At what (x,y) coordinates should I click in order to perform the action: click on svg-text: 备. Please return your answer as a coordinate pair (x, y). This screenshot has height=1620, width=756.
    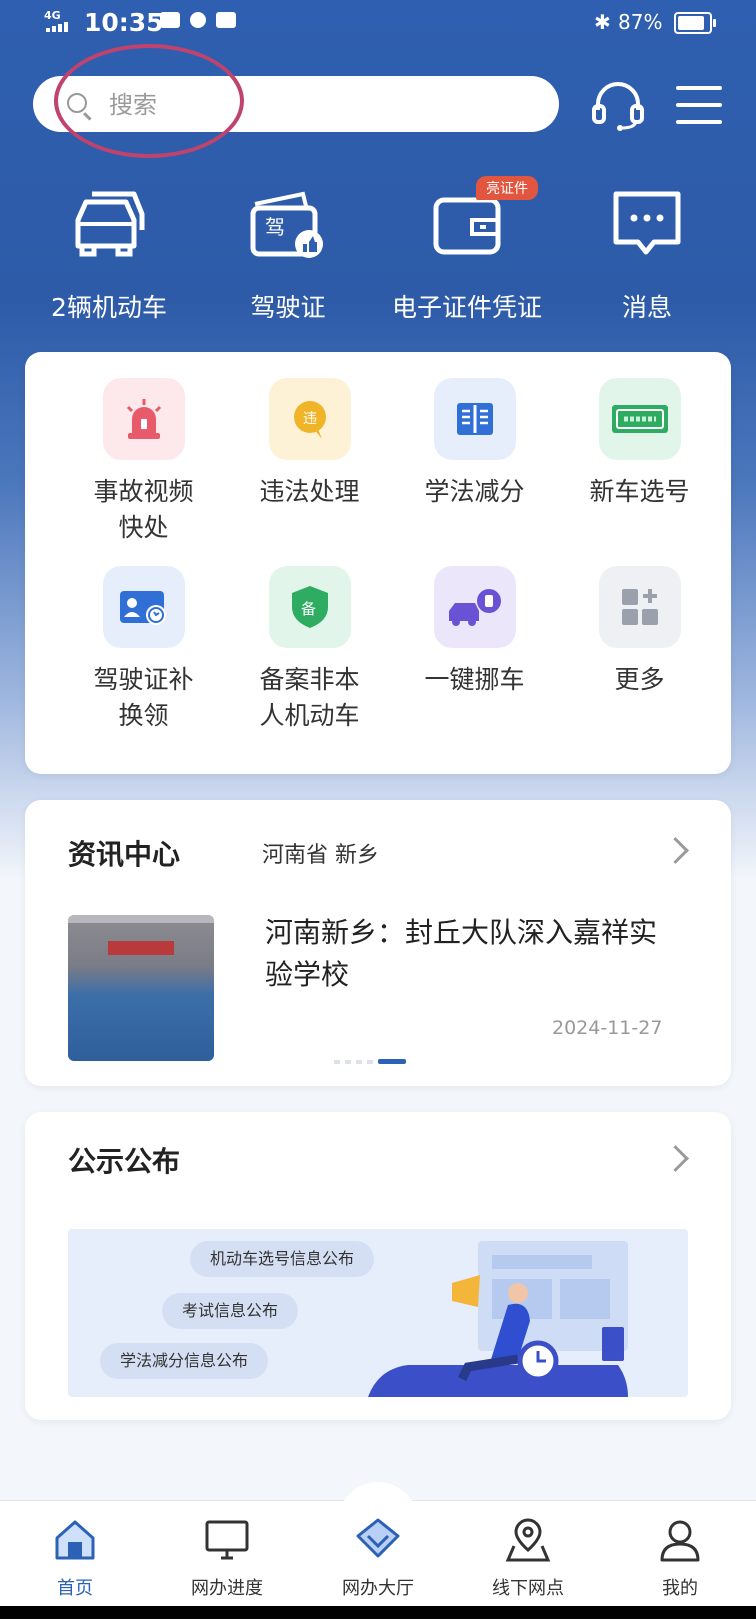
    Looking at the image, I should click on (308, 609).